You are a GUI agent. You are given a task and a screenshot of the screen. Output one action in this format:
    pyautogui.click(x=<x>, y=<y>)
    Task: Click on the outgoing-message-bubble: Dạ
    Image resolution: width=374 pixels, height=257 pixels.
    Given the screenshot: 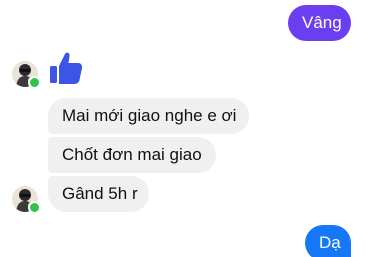 What is the action you would take?
    pyautogui.click(x=328, y=241)
    